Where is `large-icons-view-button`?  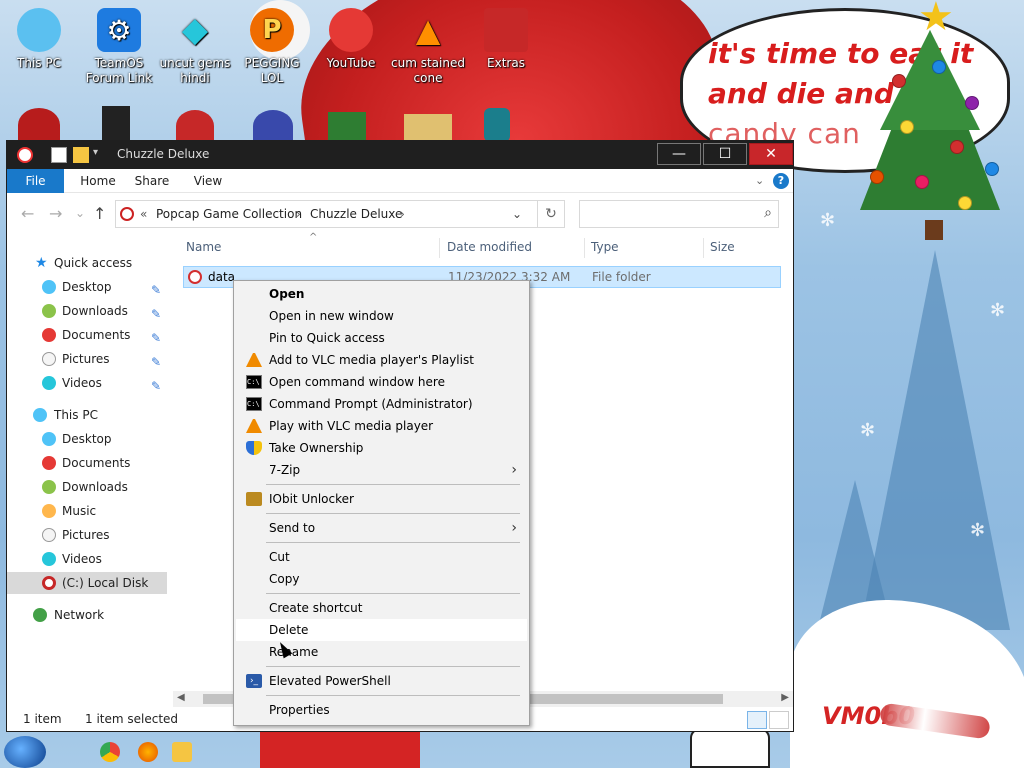 large-icons-view-button is located at coordinates (779, 720).